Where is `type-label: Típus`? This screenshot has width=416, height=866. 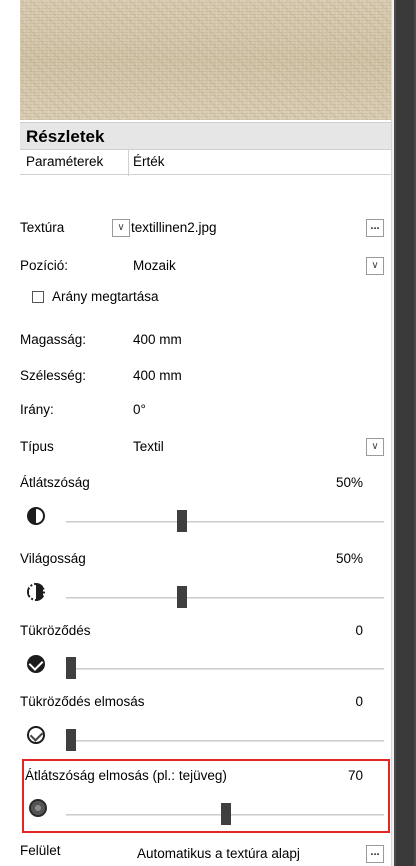
type-label: Típus is located at coordinates (37, 446).